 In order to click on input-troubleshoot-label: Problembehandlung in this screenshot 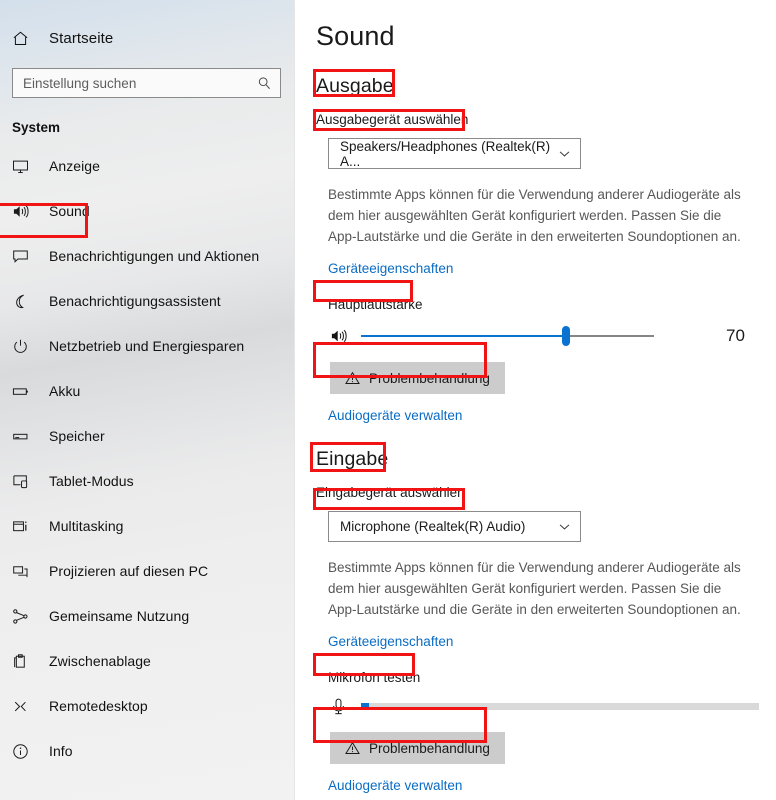, I will do `click(429, 748)`.